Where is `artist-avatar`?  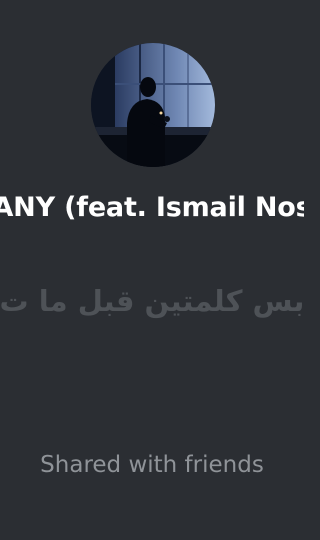 artist-avatar is located at coordinates (153, 105).